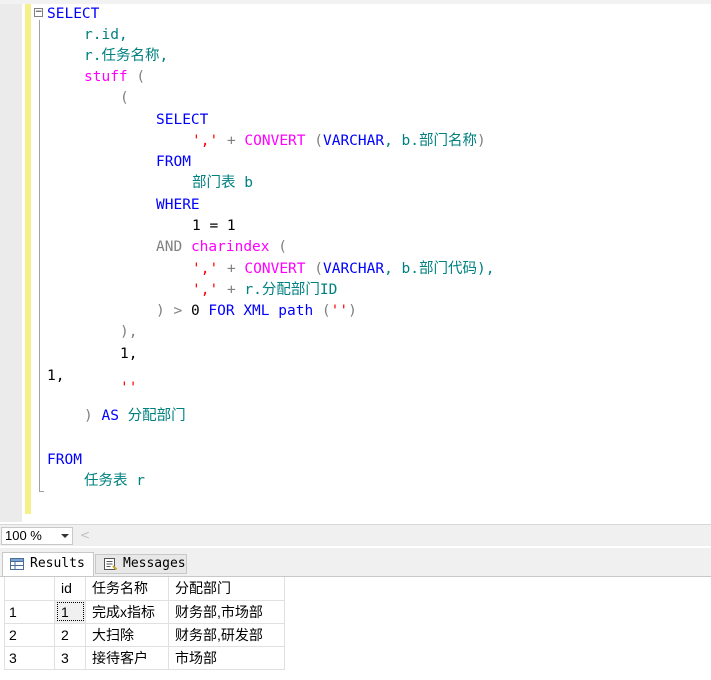  What do you see at coordinates (127, 657) in the screenshot?
I see `cell-task-name: 接待客户` at bounding box center [127, 657].